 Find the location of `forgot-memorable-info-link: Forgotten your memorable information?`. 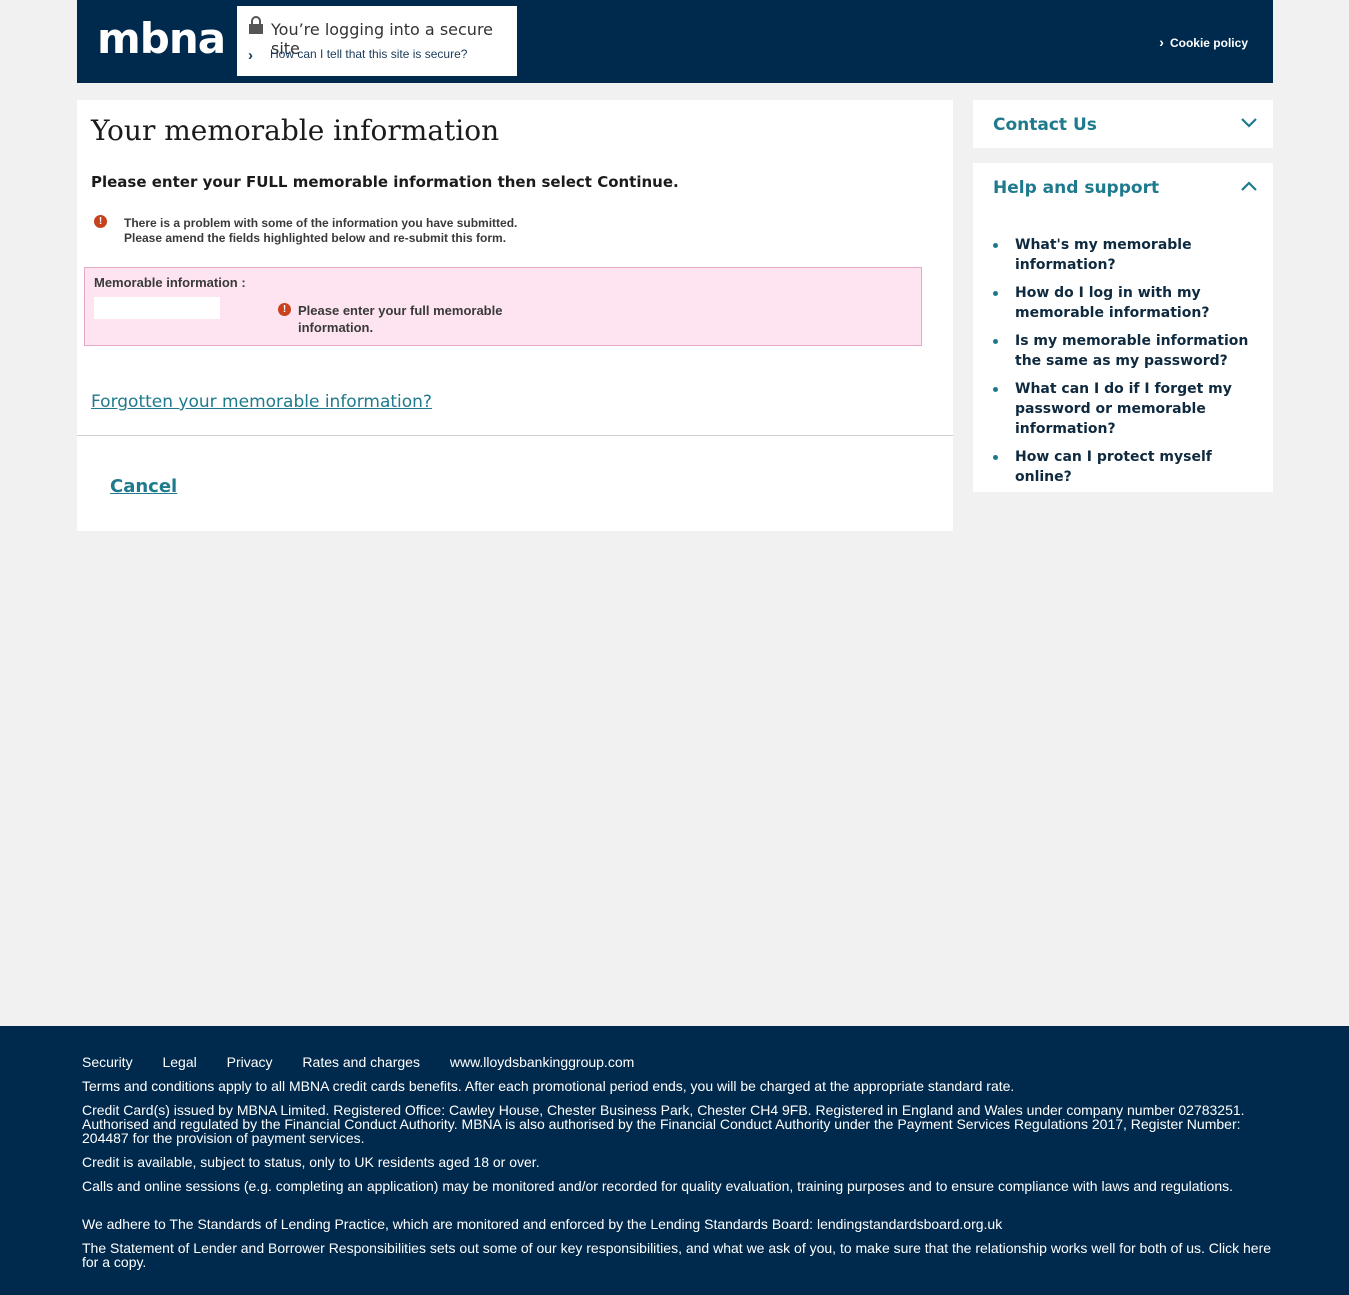

forgot-memorable-info-link: Forgotten your memorable information? is located at coordinates (261, 402).